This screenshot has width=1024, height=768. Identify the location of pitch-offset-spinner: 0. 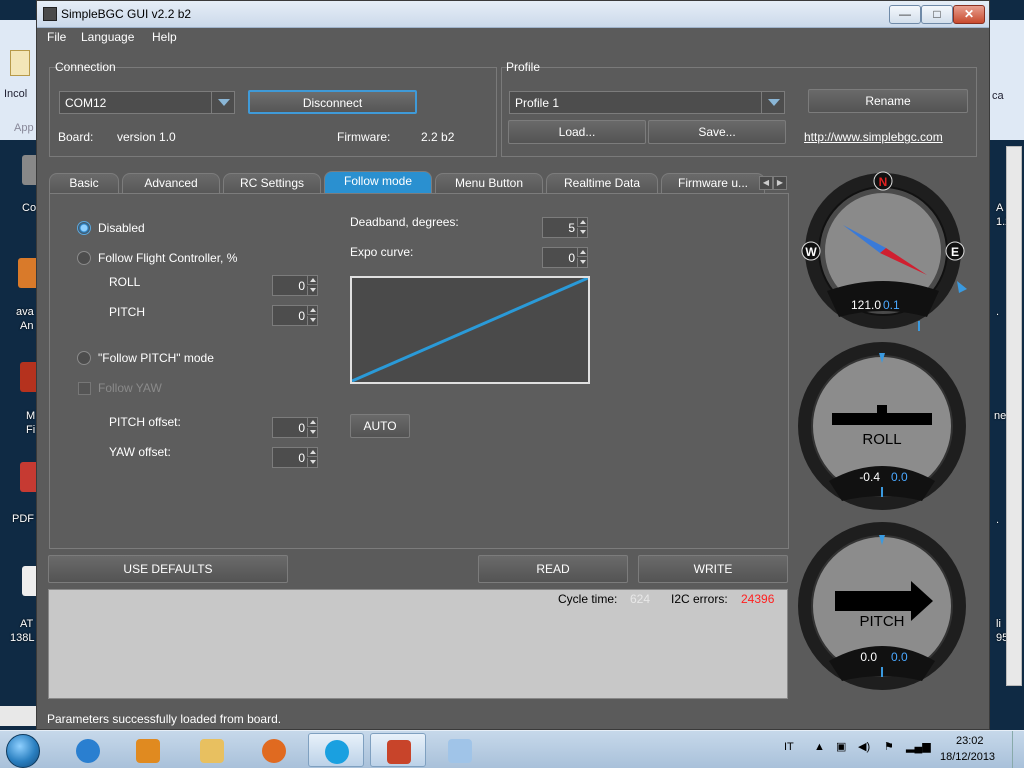
(295, 427).